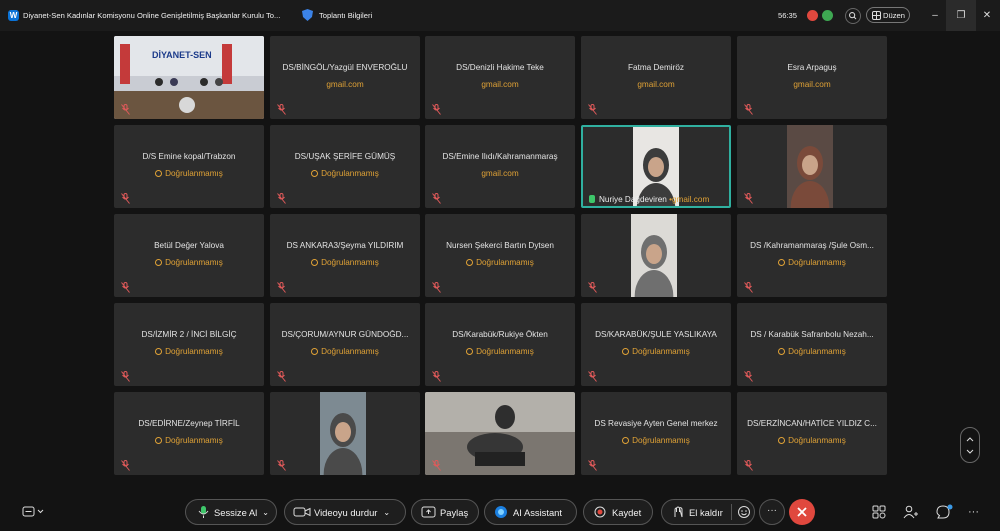  Describe the element at coordinates (13, 15) in the screenshot. I see `webex-logo-icon: W` at that location.